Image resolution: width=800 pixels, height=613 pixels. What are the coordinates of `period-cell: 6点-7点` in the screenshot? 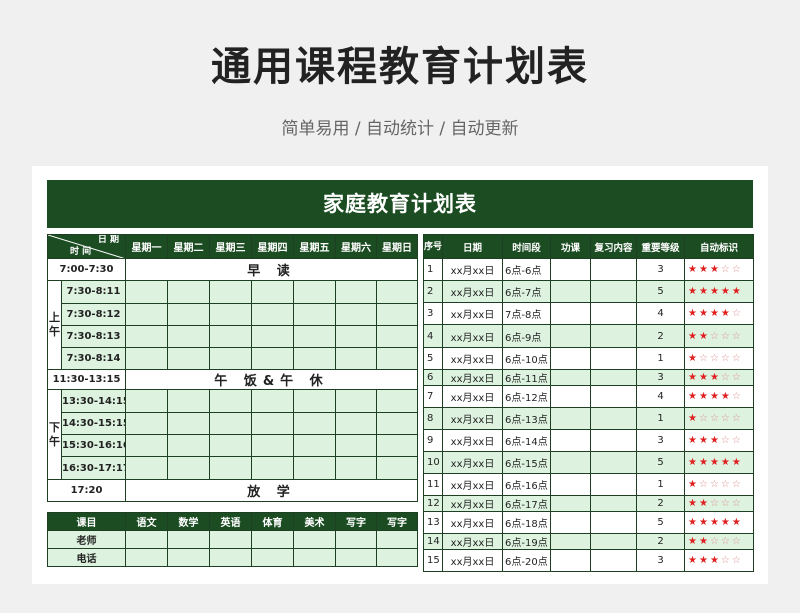 It's located at (526, 291).